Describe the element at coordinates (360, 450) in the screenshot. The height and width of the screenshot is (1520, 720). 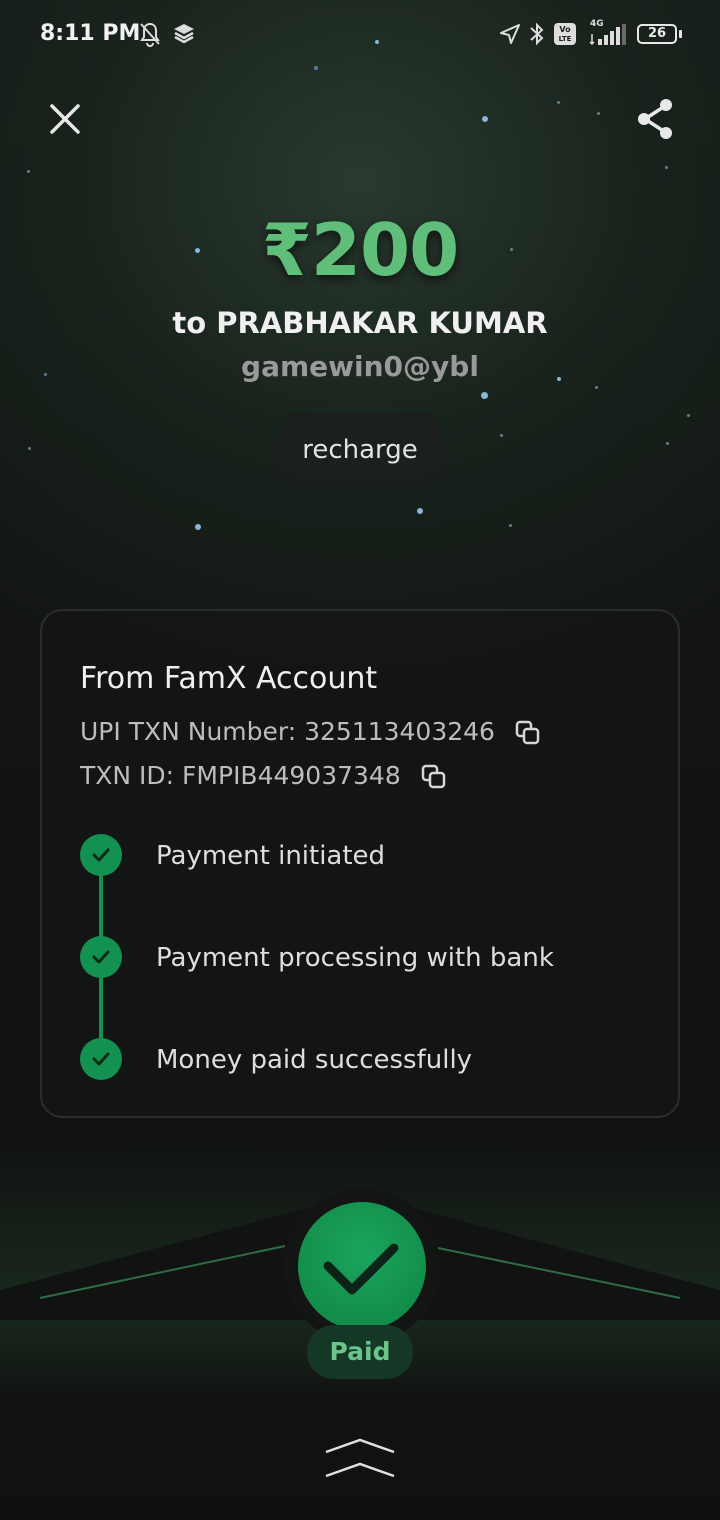
I see `payment-note: recharge` at that location.